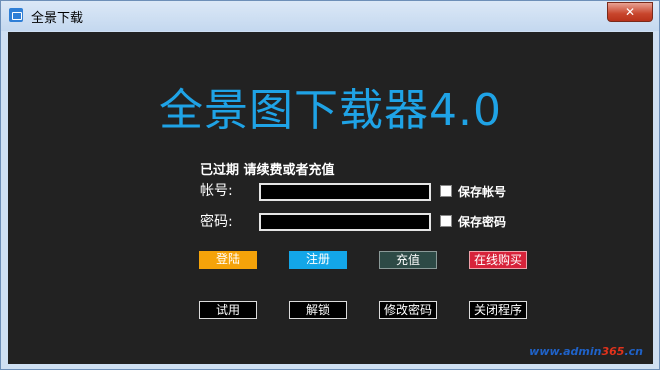 The image size is (660, 370). I want to click on save-password-label: 保存密码, so click(482, 222).